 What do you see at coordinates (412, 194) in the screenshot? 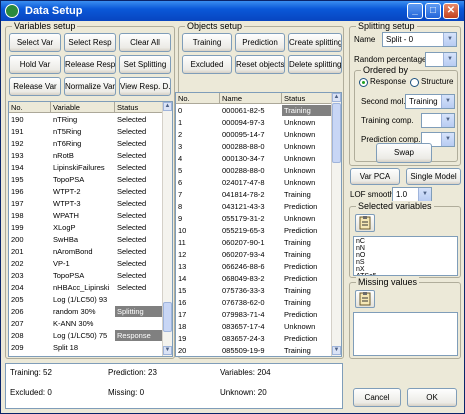
I see `lof-smooth-select: 1.0 ▼` at bounding box center [412, 194].